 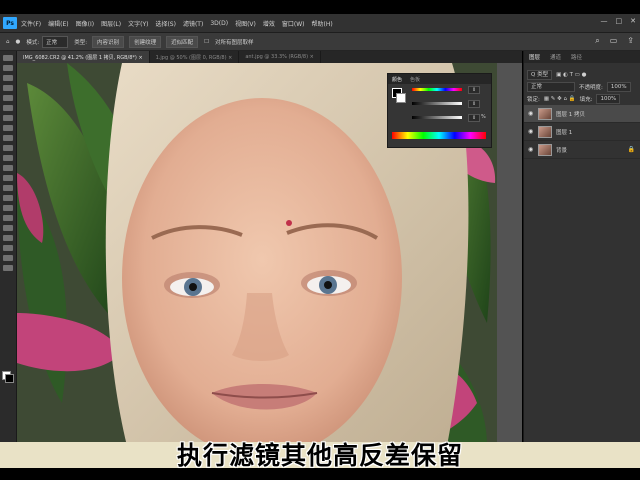 What do you see at coordinates (165, 23) in the screenshot?
I see `menu-select: 选择(S)` at bounding box center [165, 23].